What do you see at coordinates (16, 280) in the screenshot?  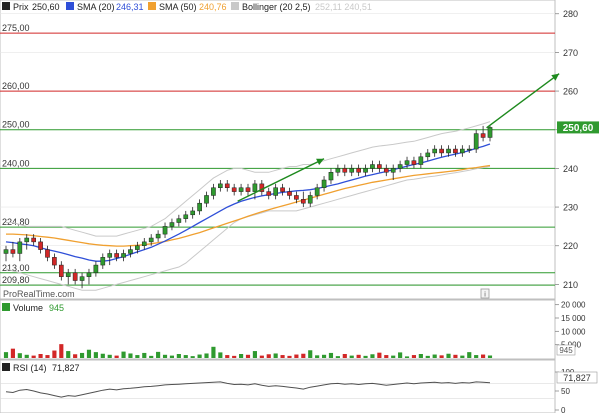 I see `level-label: 209,80` at bounding box center [16, 280].